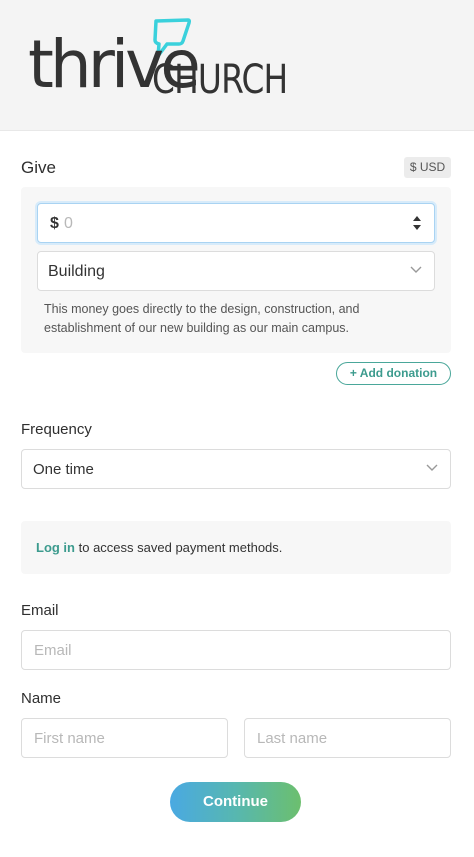  I want to click on logo-suffix: CHURCH, so click(220, 80).